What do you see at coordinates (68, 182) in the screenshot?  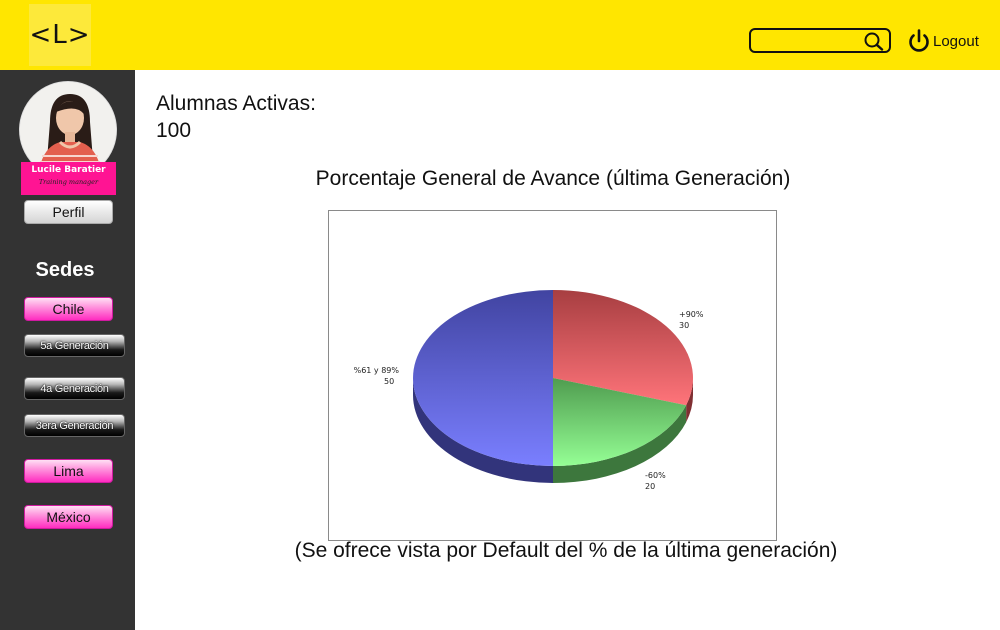 I see `profile-role: Training manager` at bounding box center [68, 182].